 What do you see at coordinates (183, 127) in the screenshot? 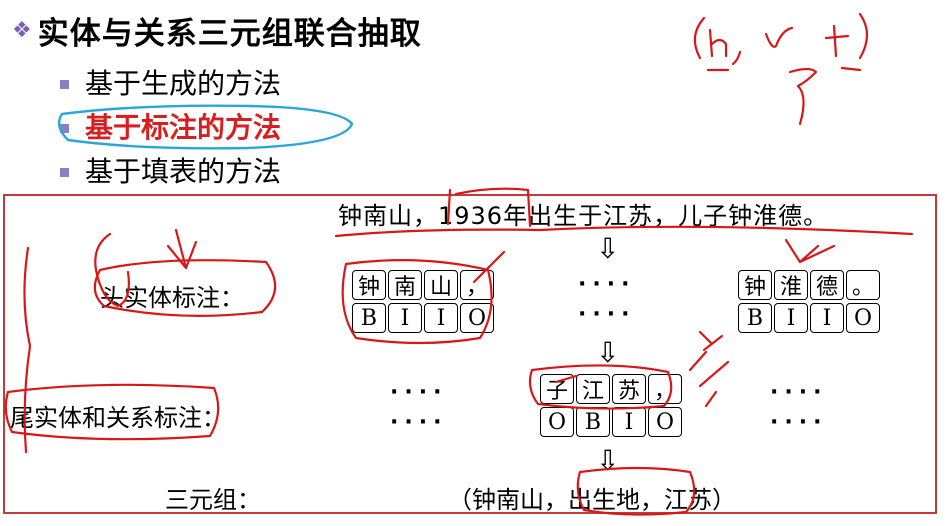
I see `bullet-text: 基于标注的方法` at bounding box center [183, 127].